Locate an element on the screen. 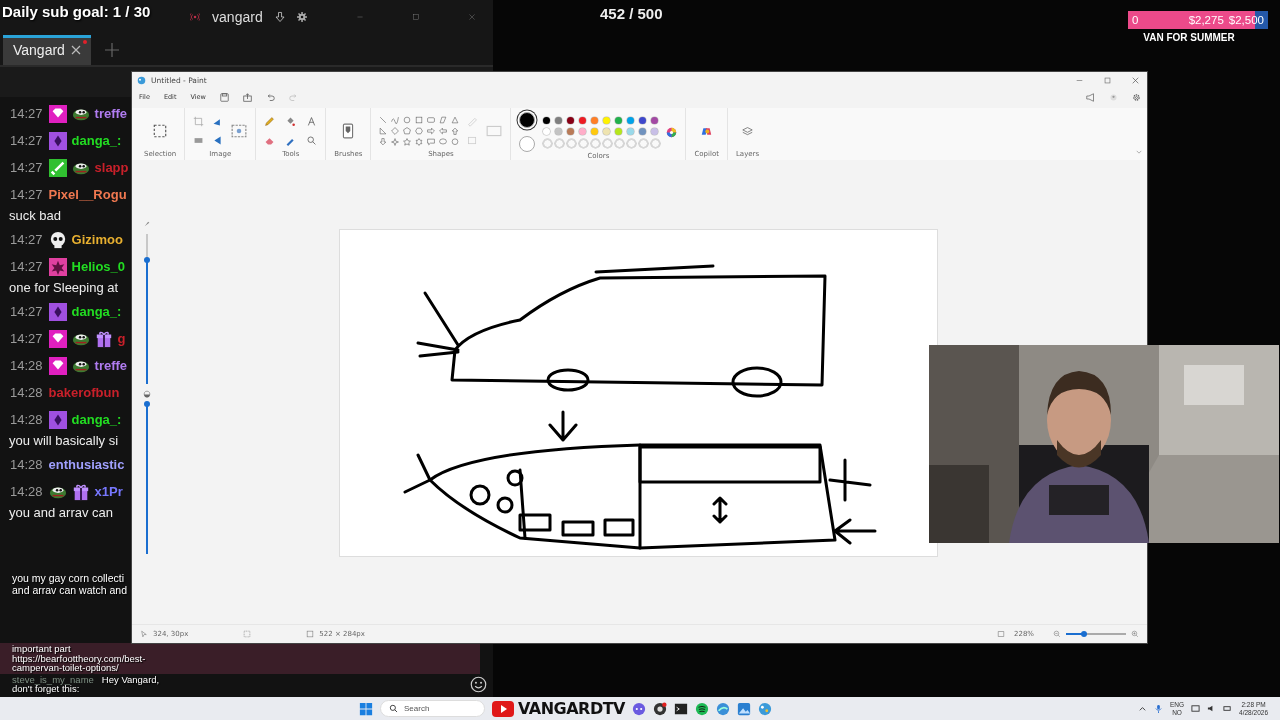 Image resolution: width=1280 pixels, height=720 pixels. pencil-icon is located at coordinates (270, 121).